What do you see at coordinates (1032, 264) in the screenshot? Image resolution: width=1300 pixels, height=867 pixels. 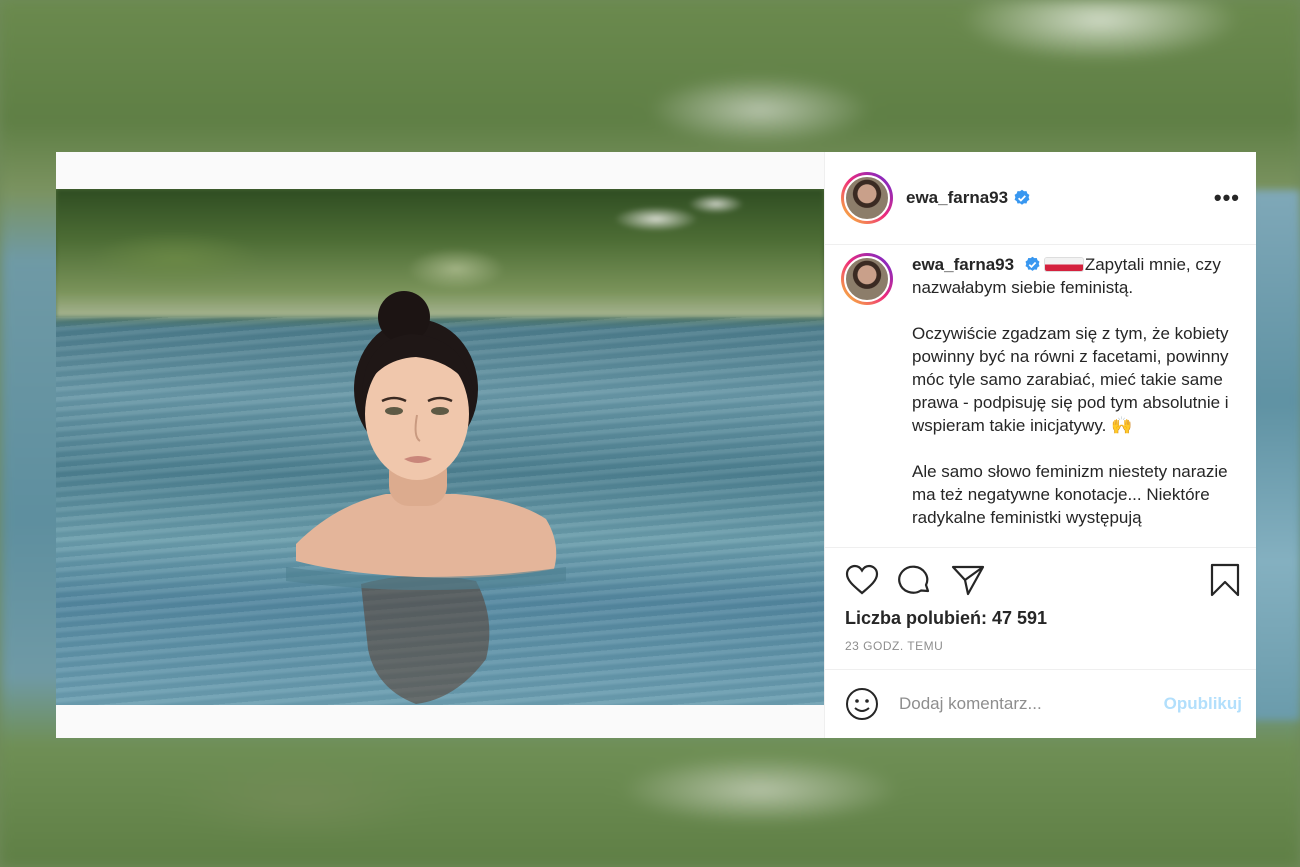 I see `caption-verified-badge-icon` at bounding box center [1032, 264].